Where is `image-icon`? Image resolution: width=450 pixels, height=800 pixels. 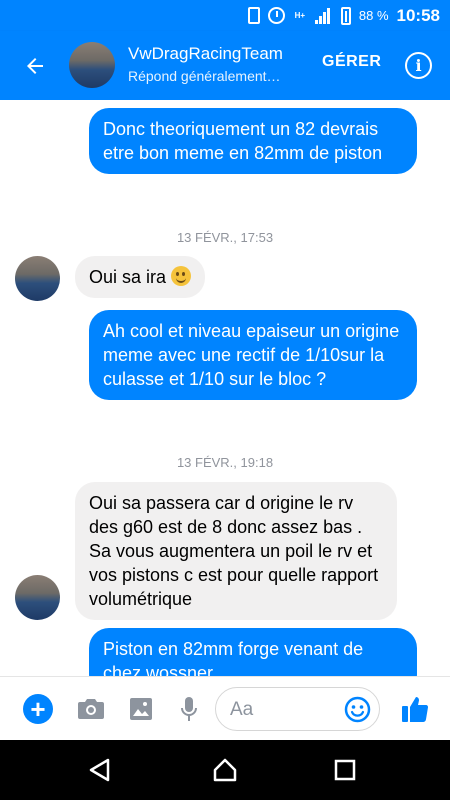 image-icon is located at coordinates (141, 709).